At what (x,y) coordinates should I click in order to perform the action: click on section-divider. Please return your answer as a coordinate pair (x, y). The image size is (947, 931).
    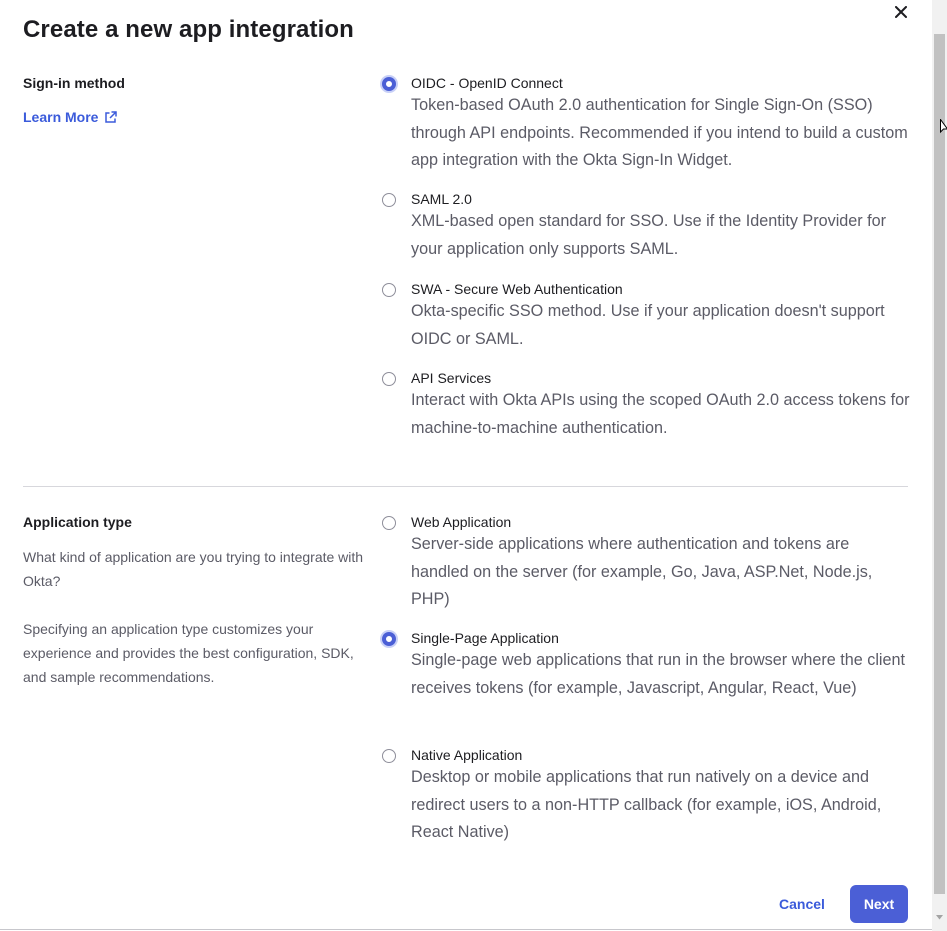
    Looking at the image, I should click on (465, 486).